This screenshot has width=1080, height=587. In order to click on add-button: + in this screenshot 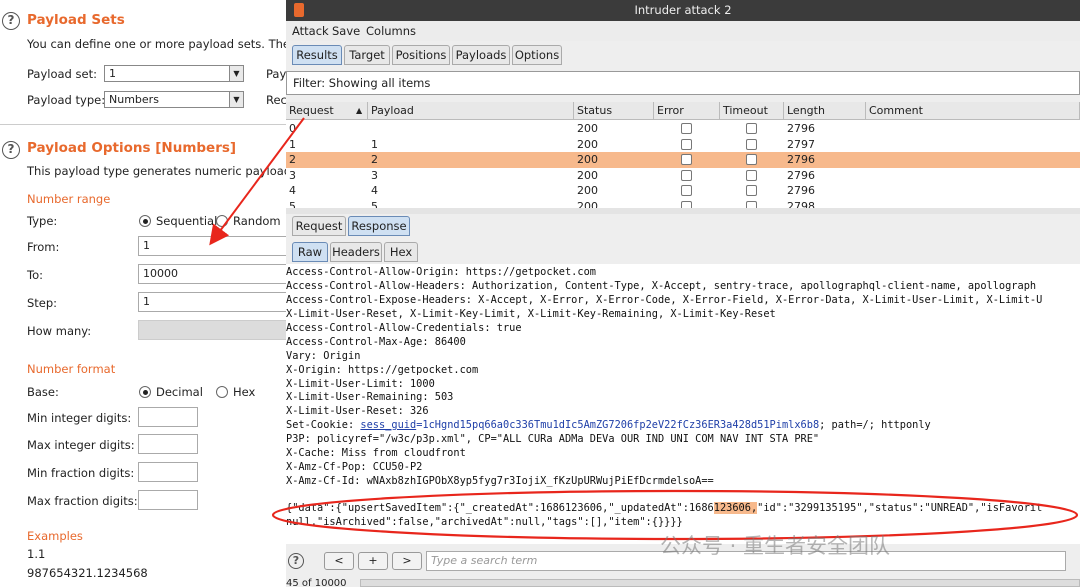, I will do `click(373, 561)`.